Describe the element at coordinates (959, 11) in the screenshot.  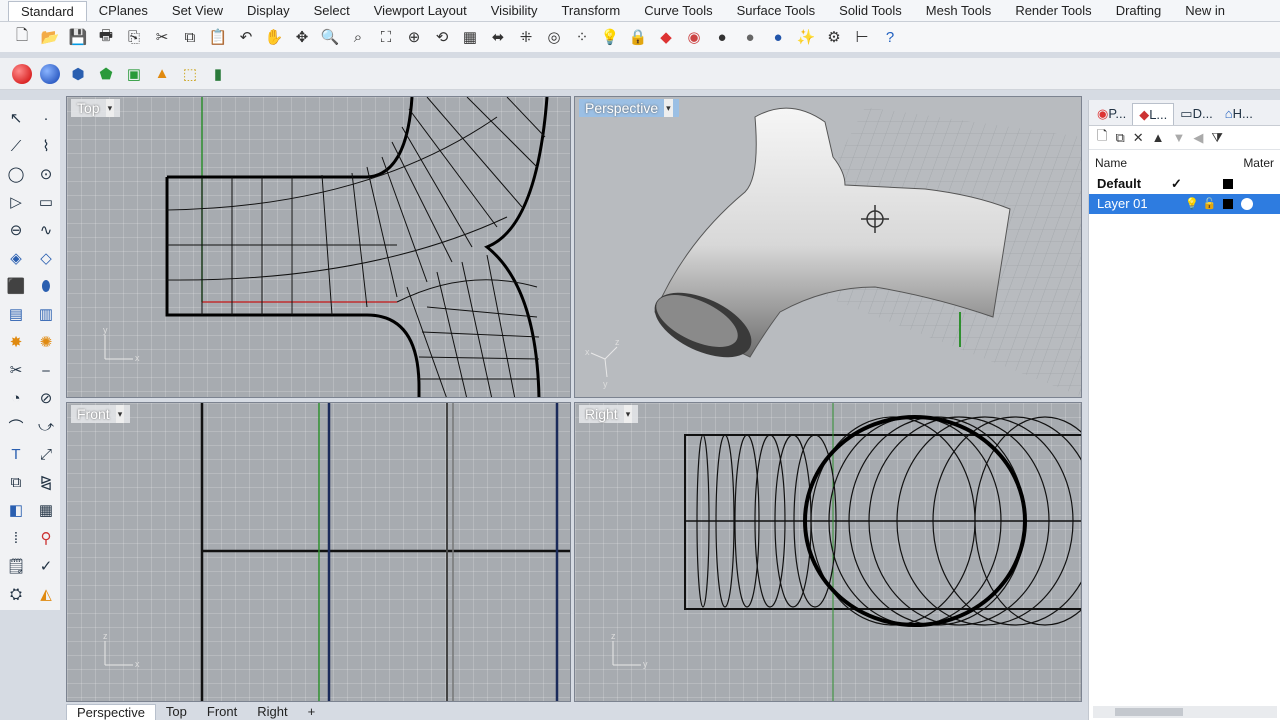
I see `tab-mesh-tools: Mesh Tools` at that location.